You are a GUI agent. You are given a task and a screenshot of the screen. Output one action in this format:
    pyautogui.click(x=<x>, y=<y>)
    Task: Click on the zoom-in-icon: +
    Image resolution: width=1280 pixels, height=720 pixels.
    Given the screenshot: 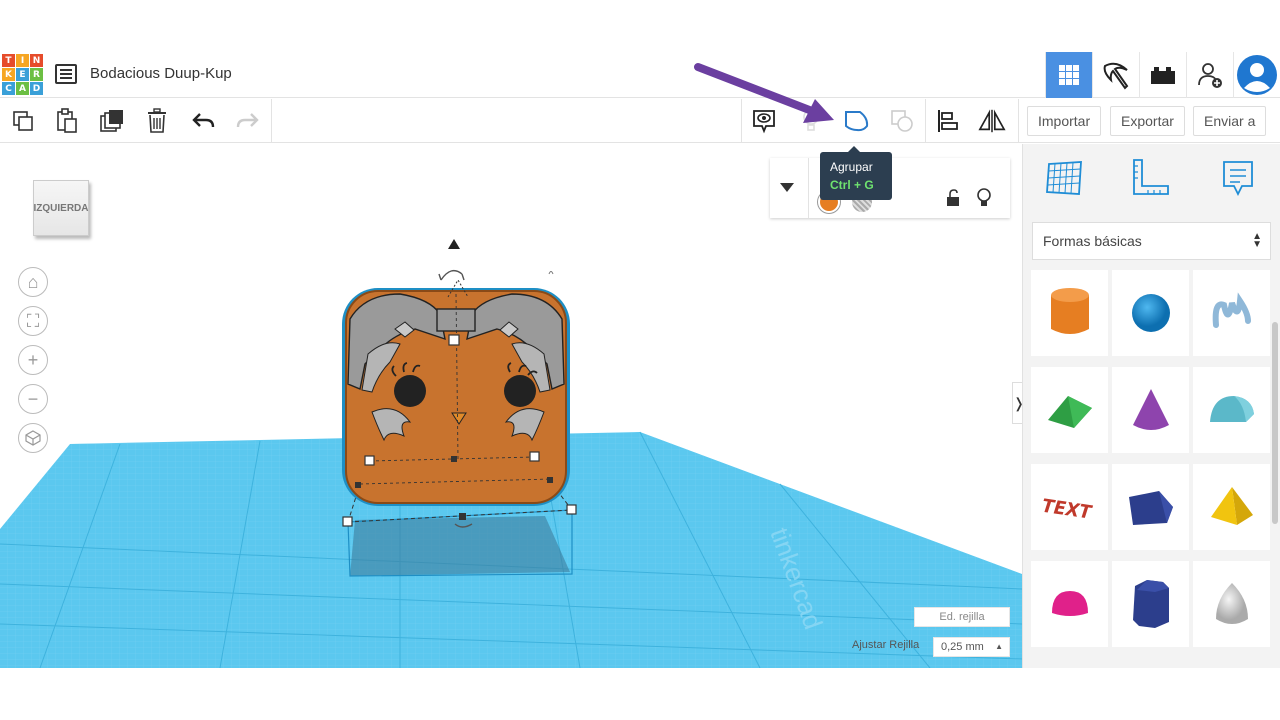 What is the action you would take?
    pyautogui.click(x=33, y=360)
    